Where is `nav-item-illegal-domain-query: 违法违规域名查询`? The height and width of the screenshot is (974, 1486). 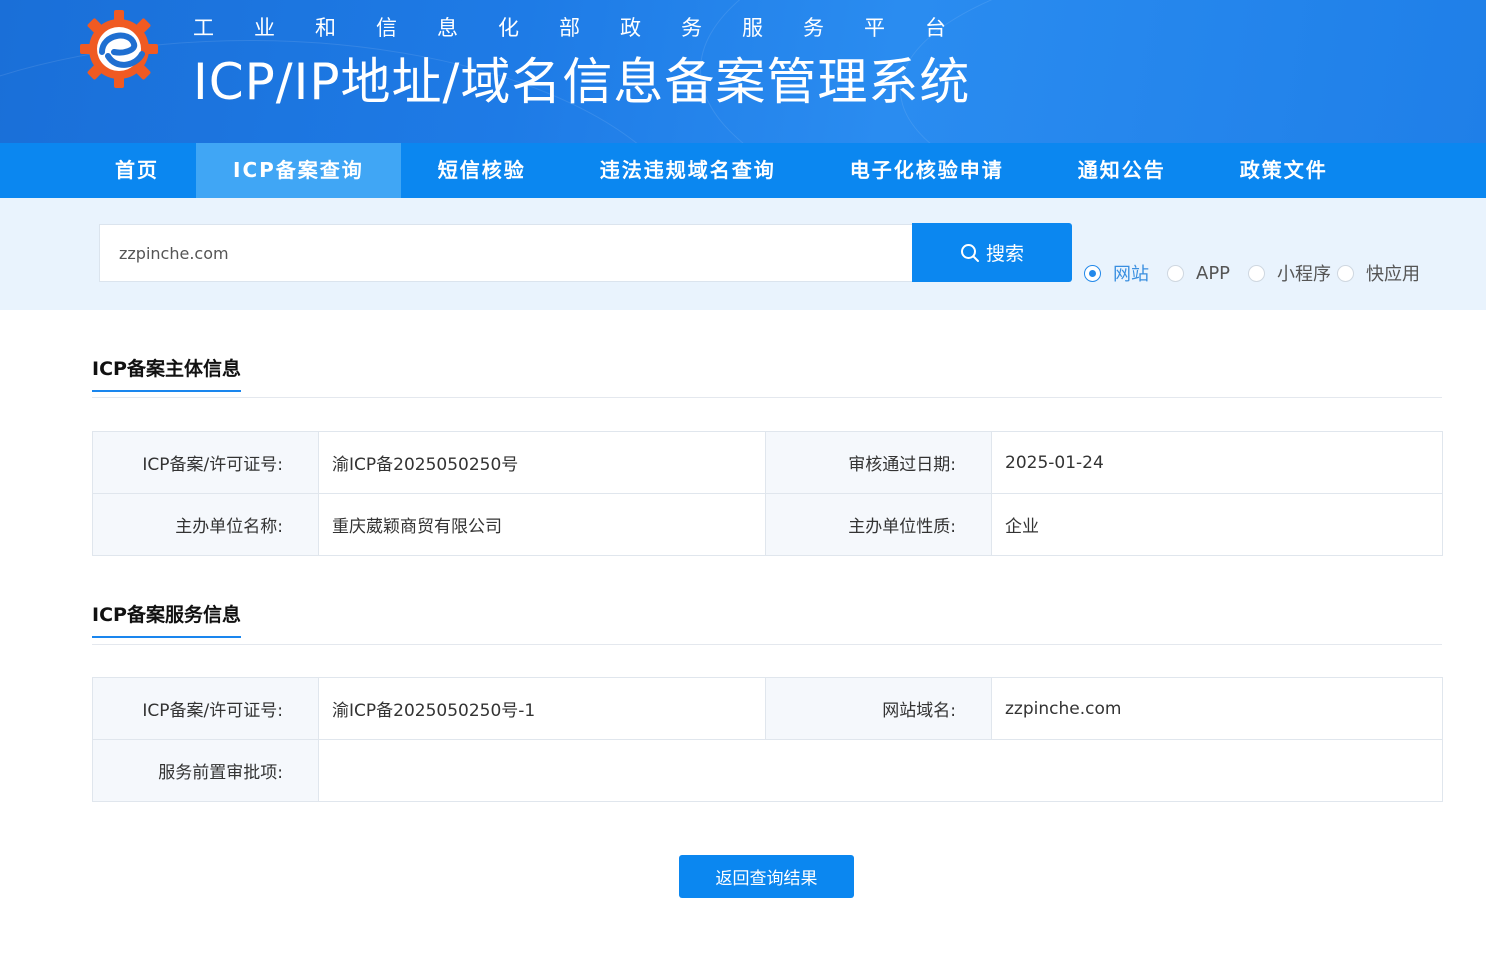 nav-item-illegal-domain-query: 违法违规域名查询 is located at coordinates (688, 170).